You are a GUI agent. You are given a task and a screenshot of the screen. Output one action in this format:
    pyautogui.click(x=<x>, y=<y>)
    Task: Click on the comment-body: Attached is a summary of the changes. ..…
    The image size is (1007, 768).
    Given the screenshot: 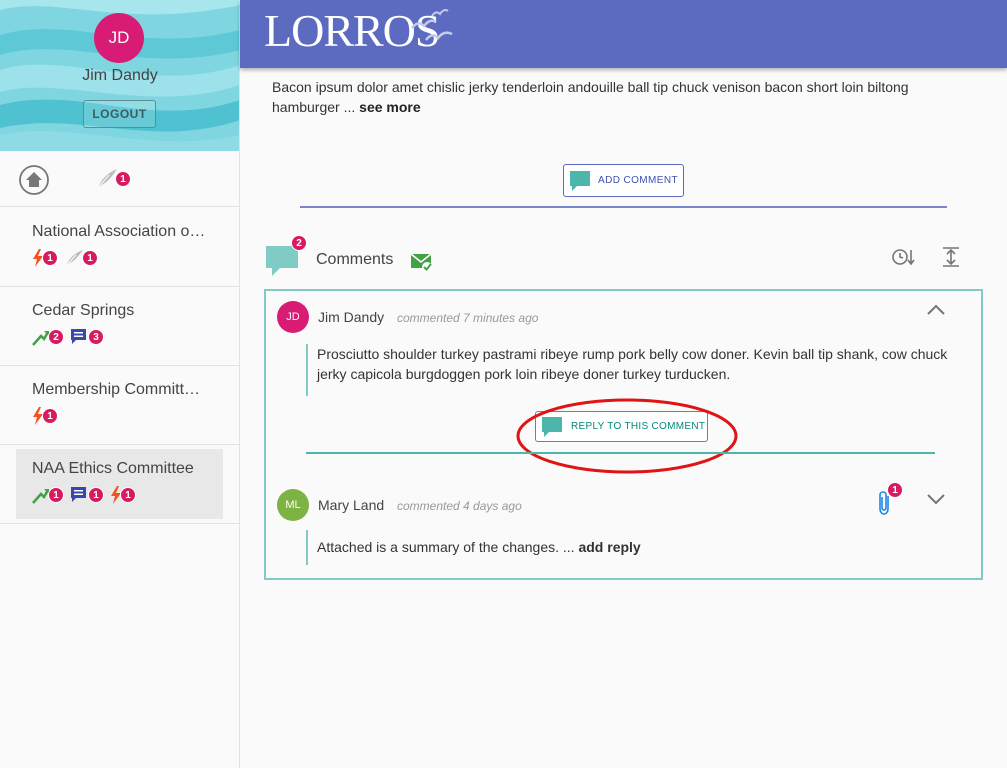 What is the action you would take?
    pyautogui.click(x=506, y=547)
    